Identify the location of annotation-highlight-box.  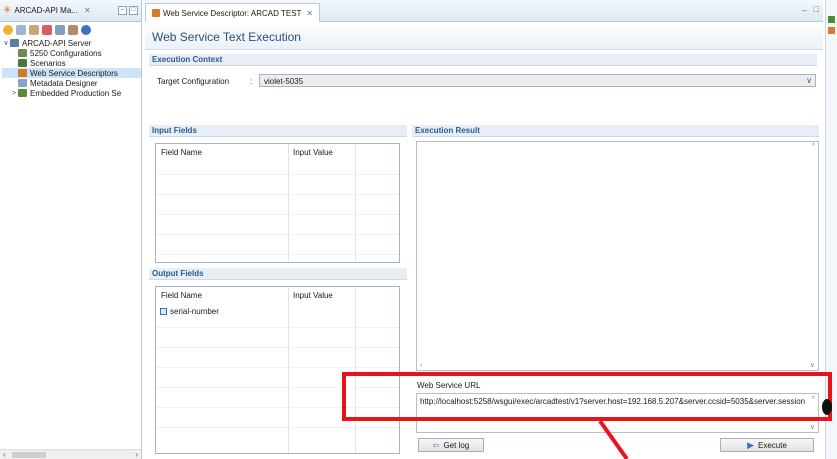
(587, 396).